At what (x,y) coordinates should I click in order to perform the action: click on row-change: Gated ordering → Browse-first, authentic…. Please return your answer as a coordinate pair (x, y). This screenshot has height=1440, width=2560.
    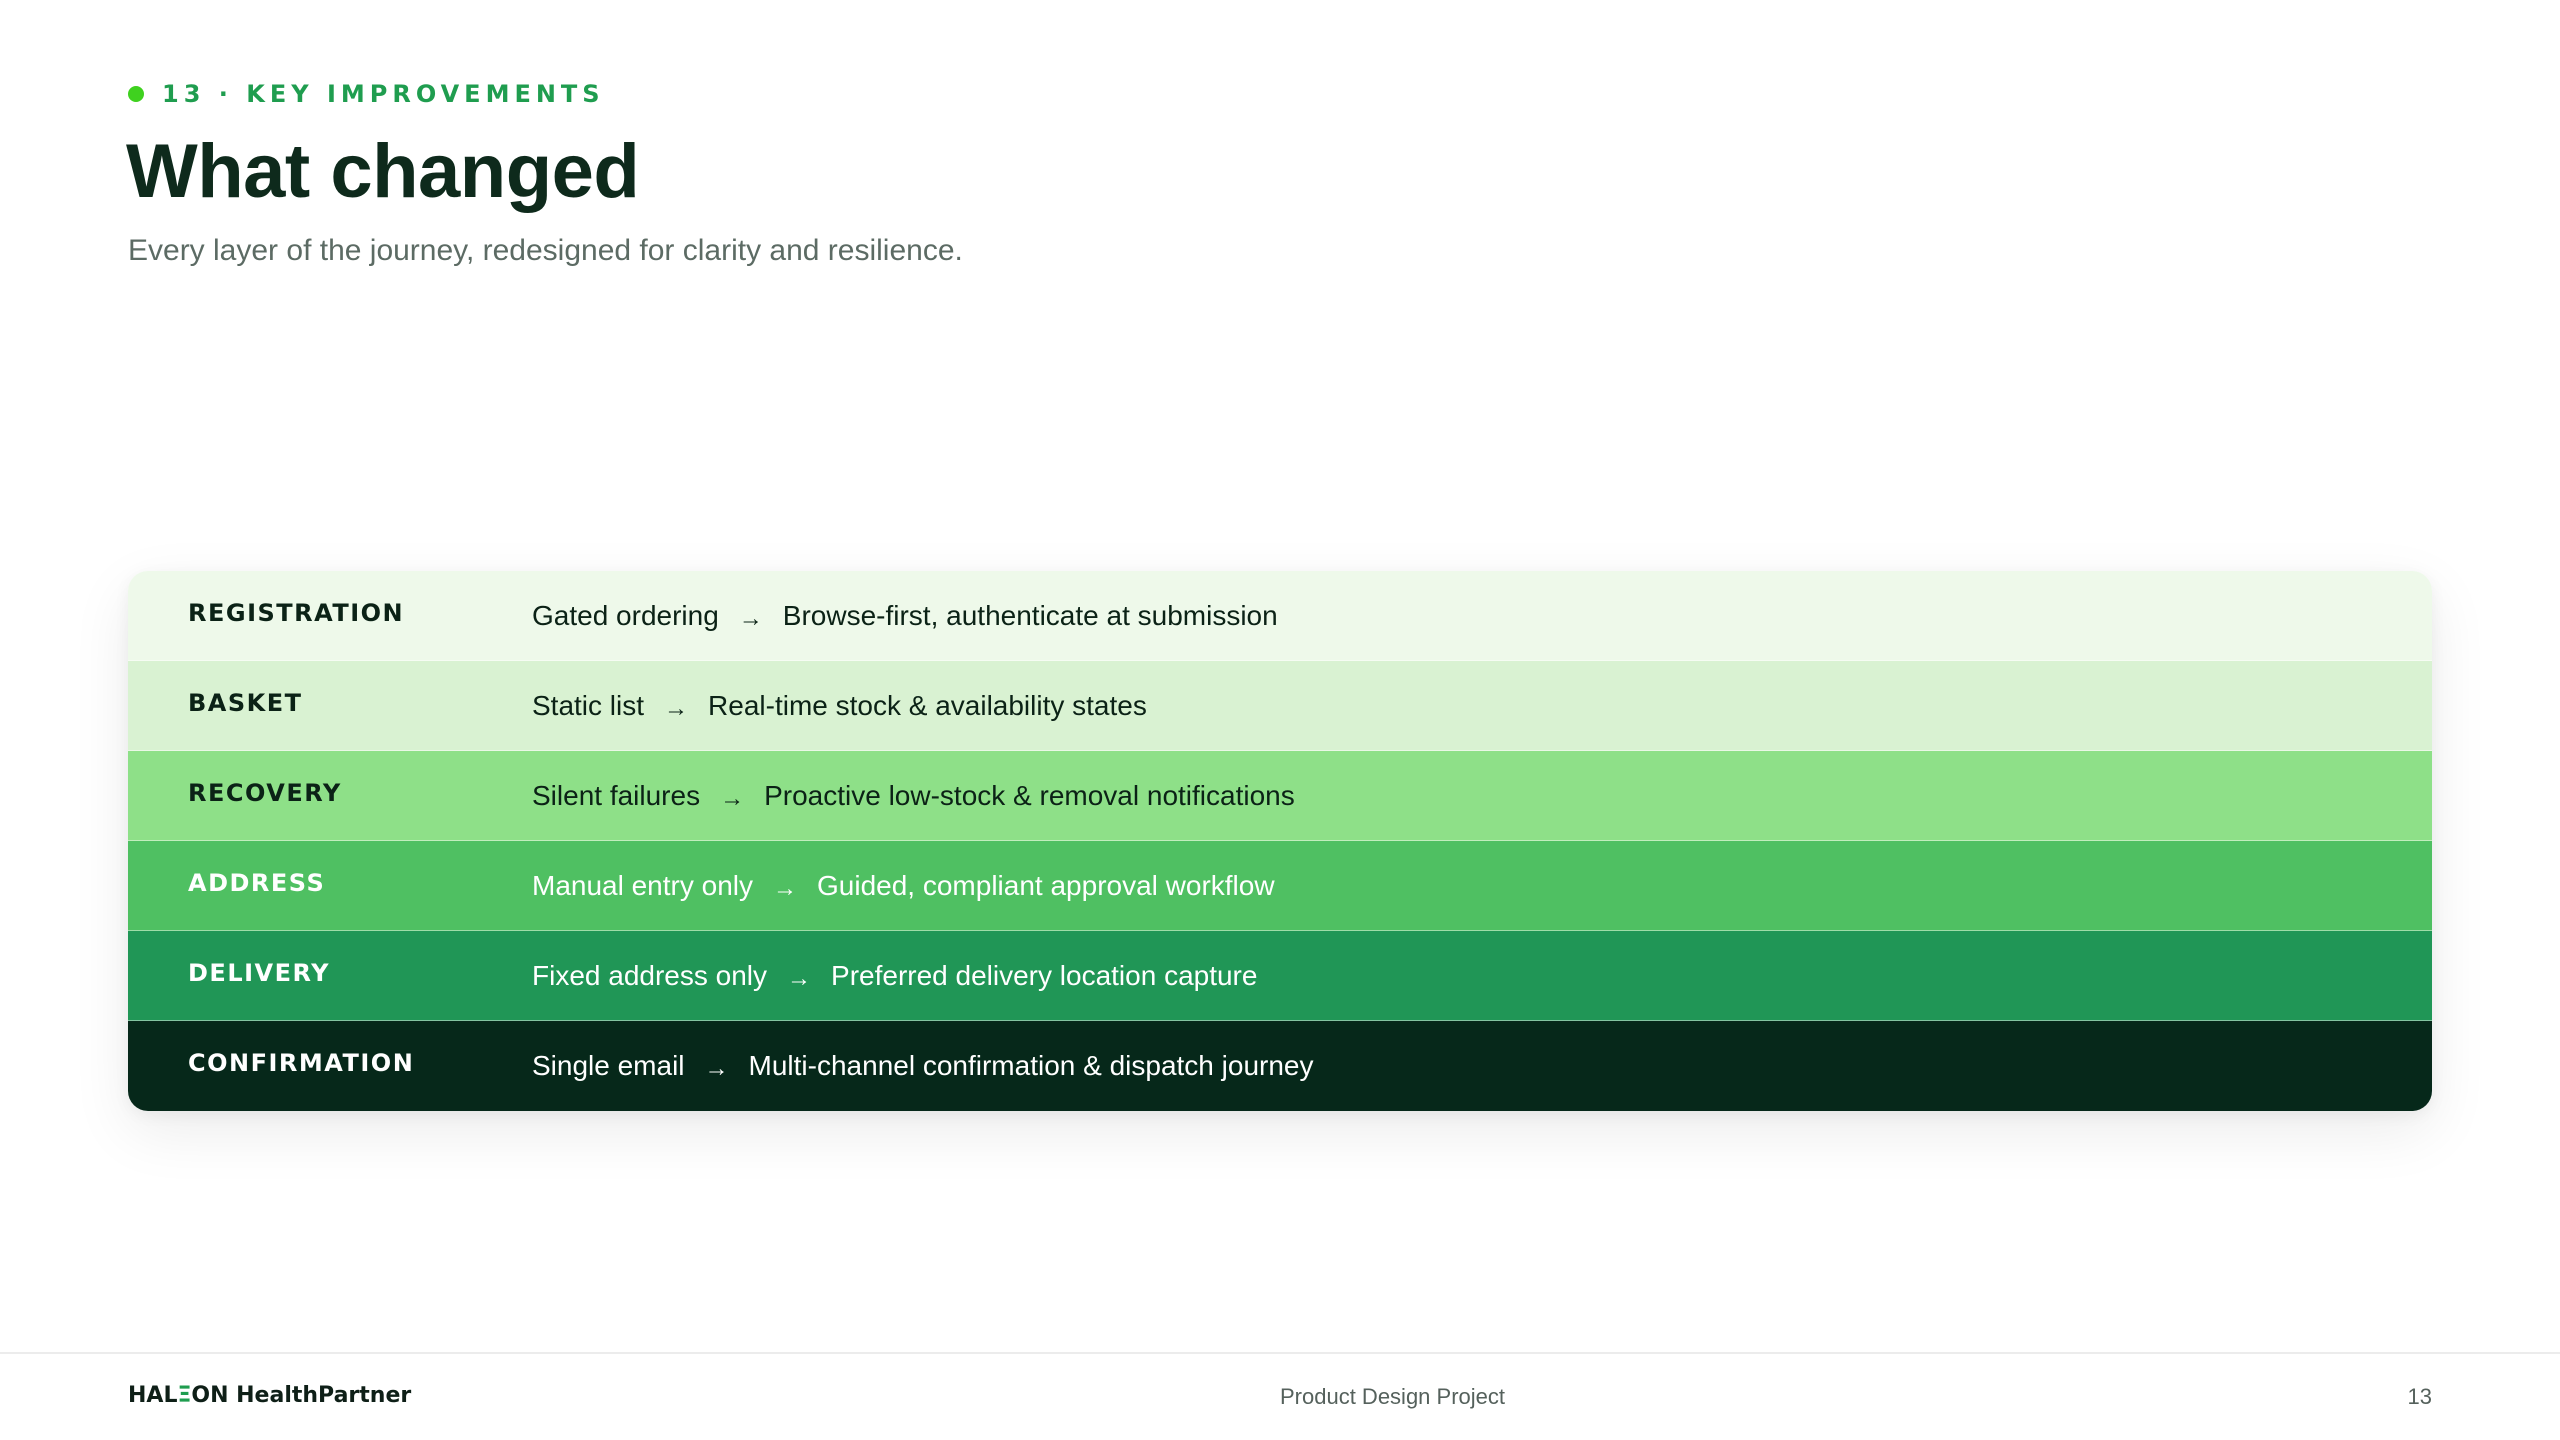
    Looking at the image, I should click on (905, 616).